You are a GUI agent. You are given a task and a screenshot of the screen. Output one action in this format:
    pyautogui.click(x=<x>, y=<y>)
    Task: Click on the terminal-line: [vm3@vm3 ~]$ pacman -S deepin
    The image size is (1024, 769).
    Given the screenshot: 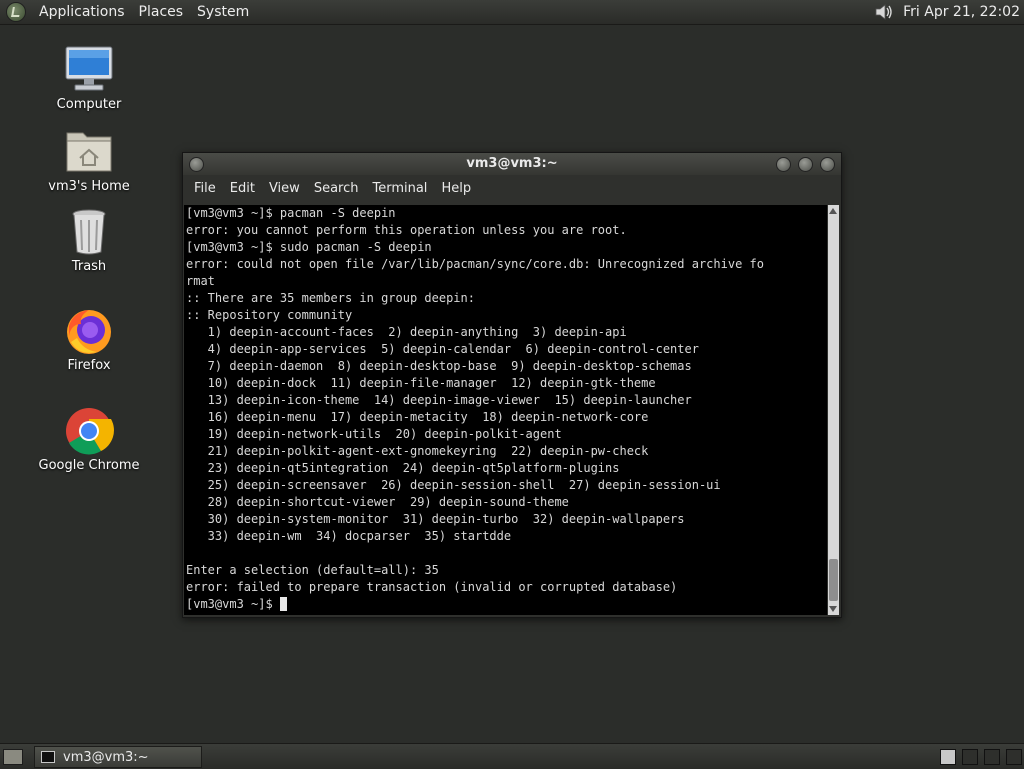 What is the action you would take?
    pyautogui.click(x=291, y=213)
    